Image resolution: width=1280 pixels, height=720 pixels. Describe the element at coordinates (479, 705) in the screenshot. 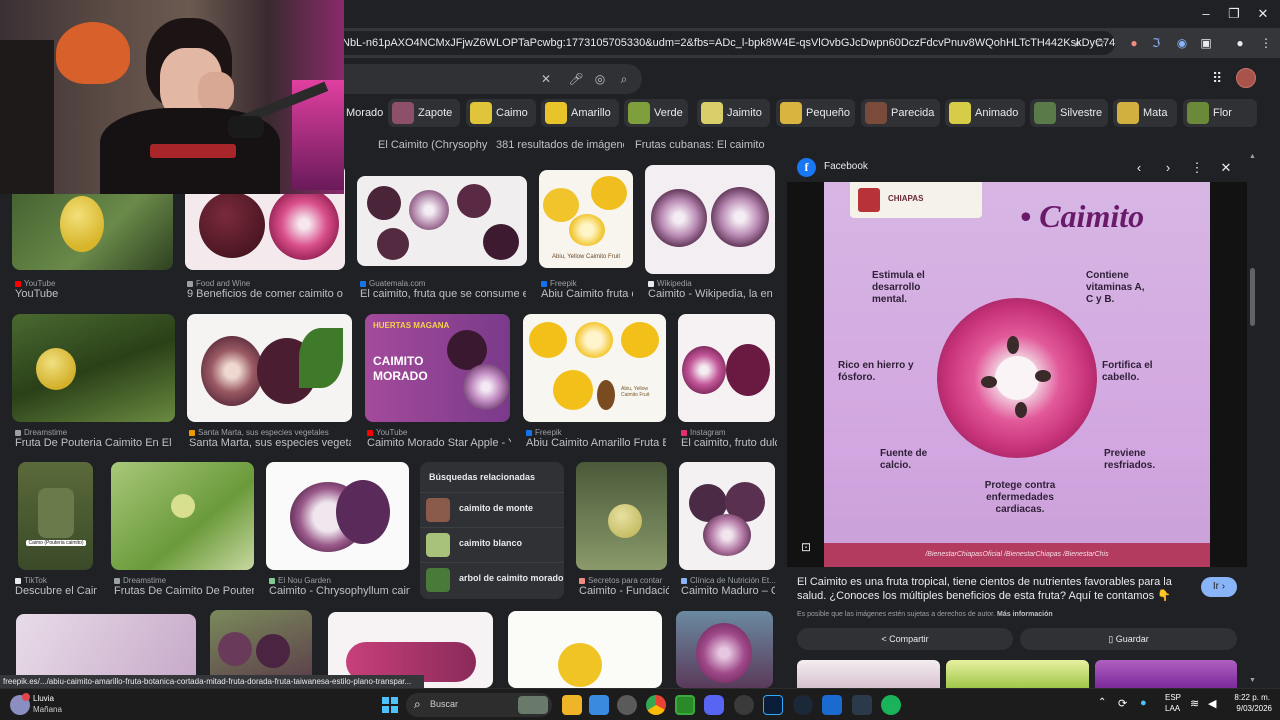

I see `taskbar-search: ⌕ Buscar` at that location.